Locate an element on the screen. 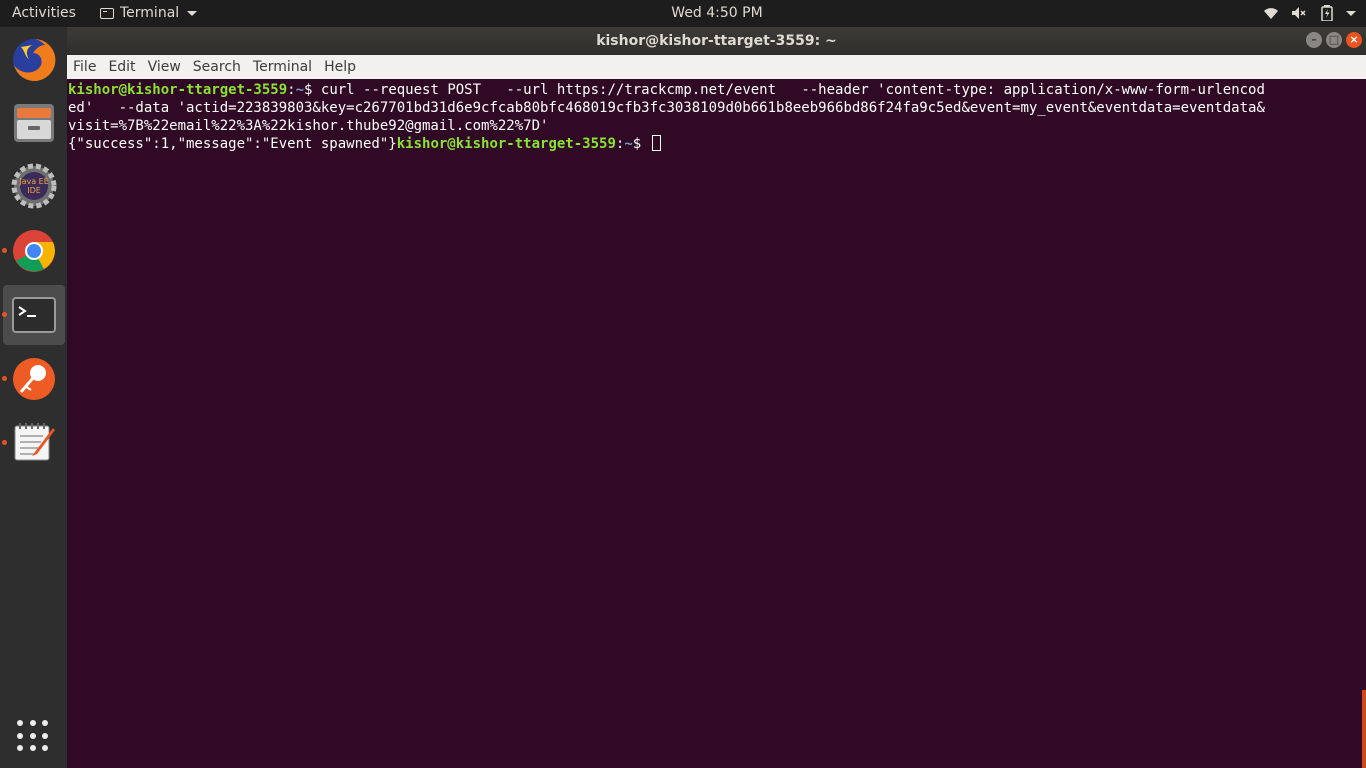  menu-terminal: Terminal is located at coordinates (282, 67).